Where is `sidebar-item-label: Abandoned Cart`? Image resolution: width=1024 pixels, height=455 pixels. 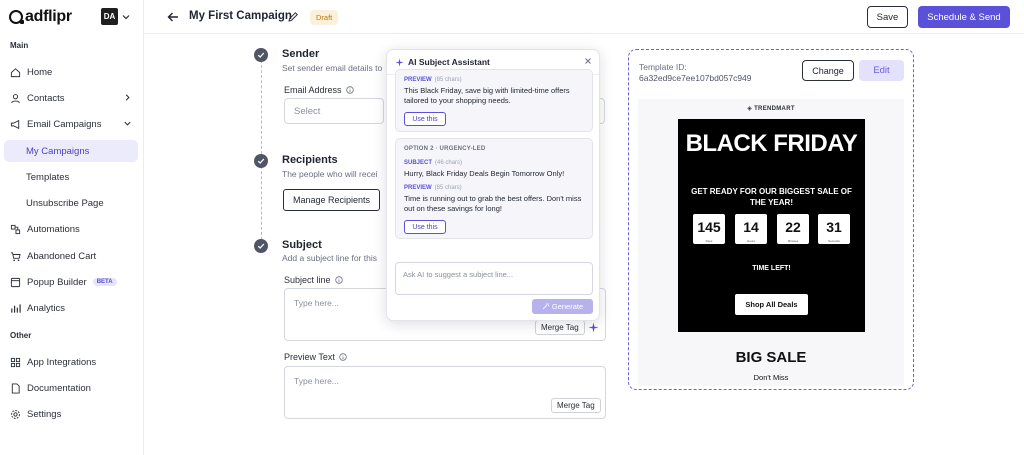
sidebar-item-label: Abandoned Cart is located at coordinates (62, 256).